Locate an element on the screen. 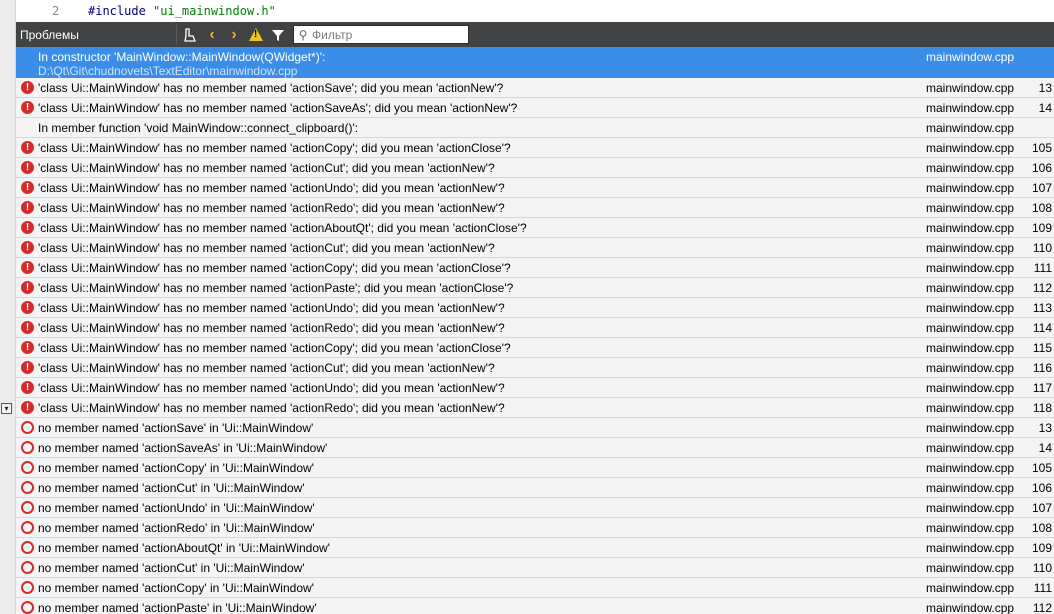  filter-field: ⚲ is located at coordinates (381, 34).